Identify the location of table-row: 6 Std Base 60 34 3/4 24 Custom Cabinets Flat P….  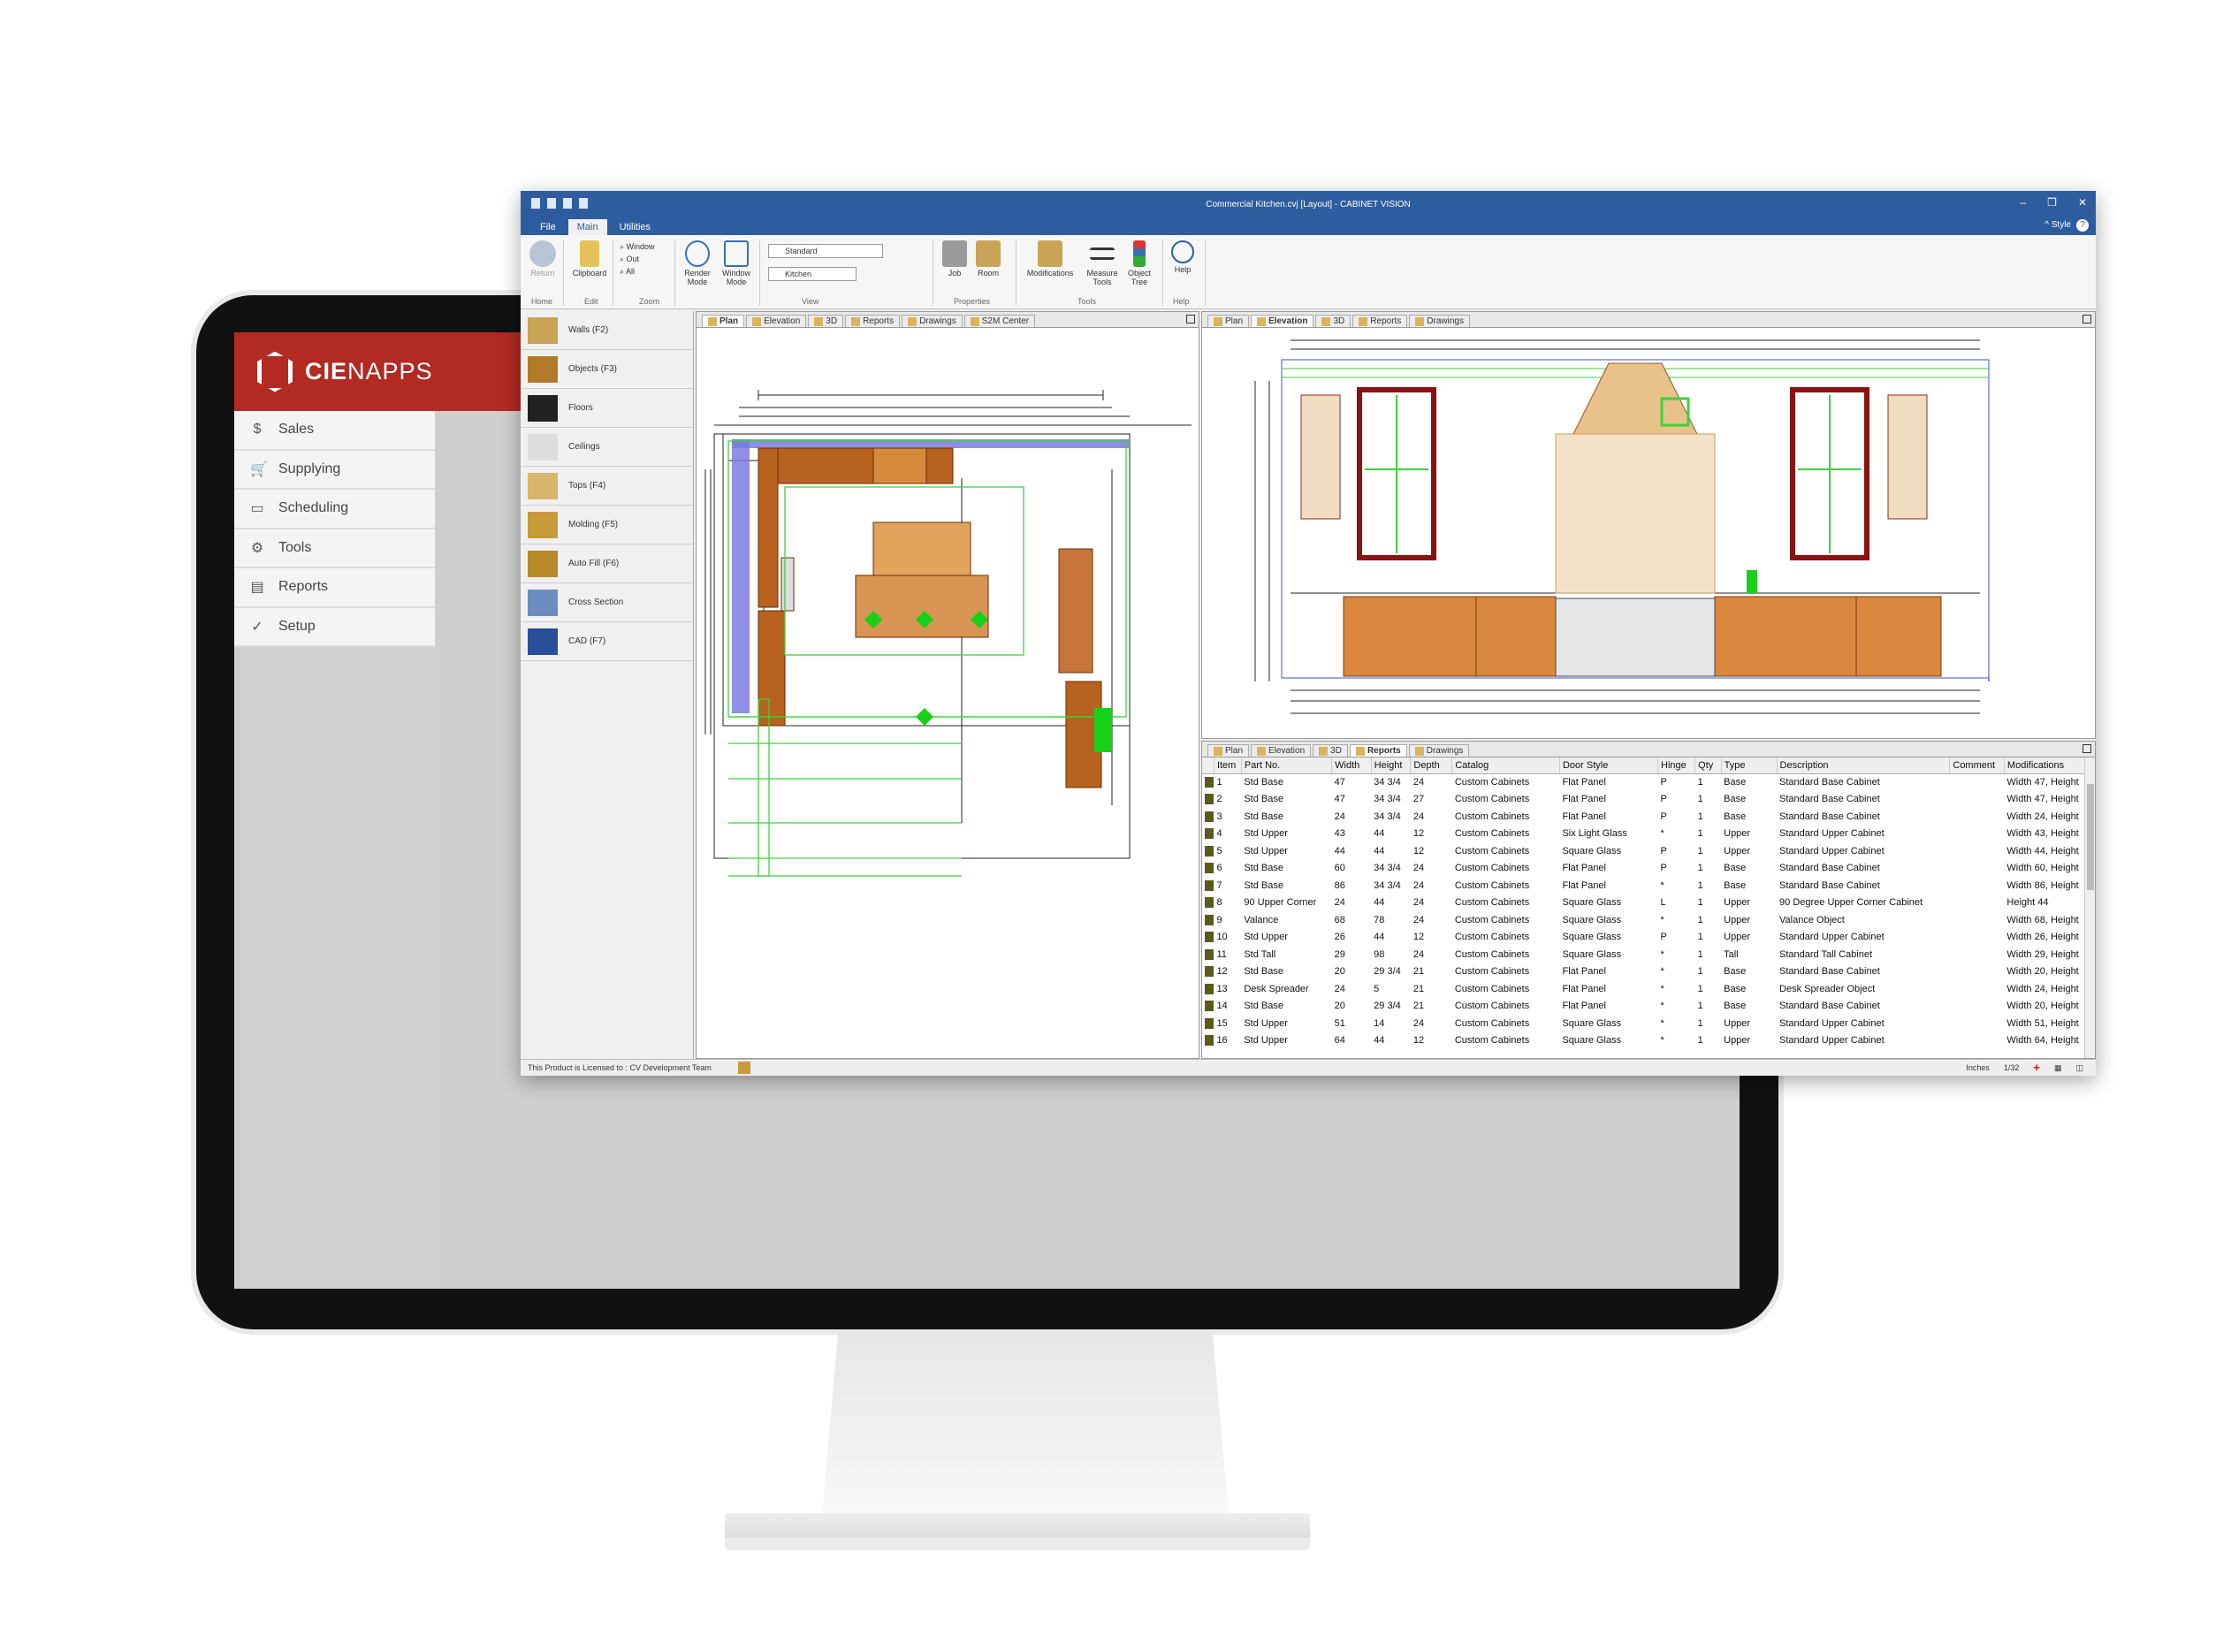
(1649, 869).